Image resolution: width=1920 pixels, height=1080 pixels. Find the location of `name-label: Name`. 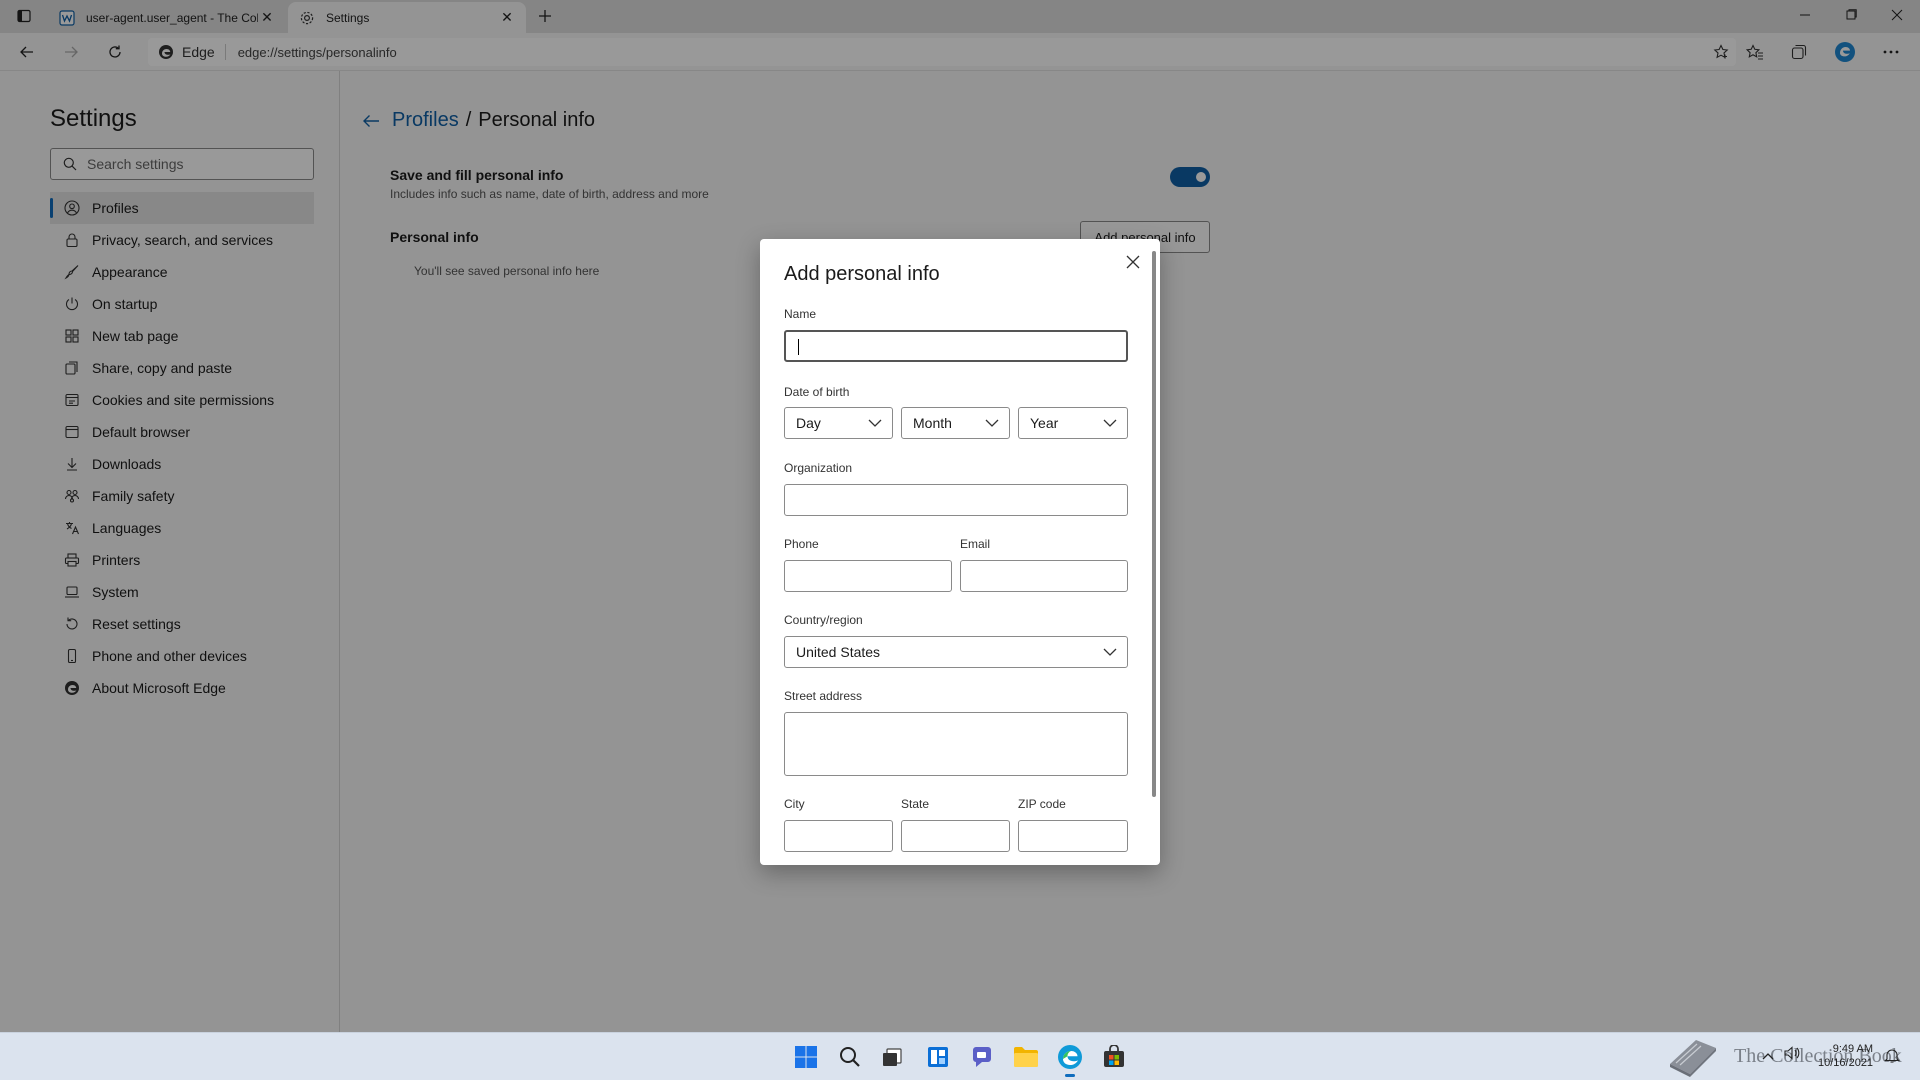

name-label: Name is located at coordinates (800, 314).